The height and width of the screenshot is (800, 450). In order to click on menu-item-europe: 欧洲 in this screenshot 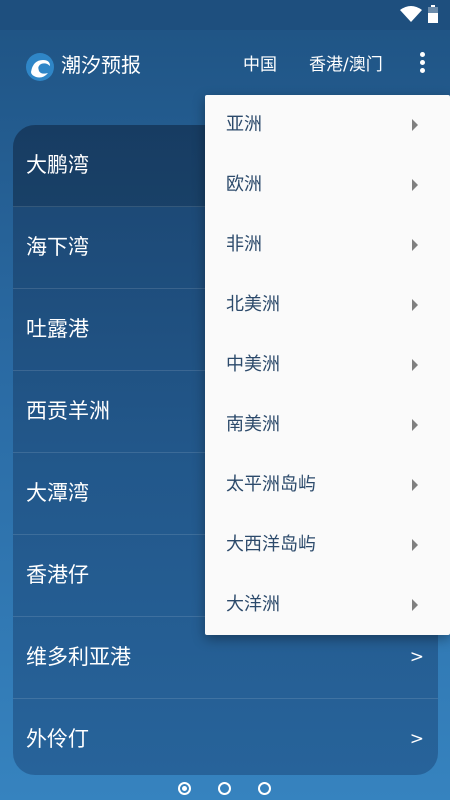, I will do `click(327, 185)`.